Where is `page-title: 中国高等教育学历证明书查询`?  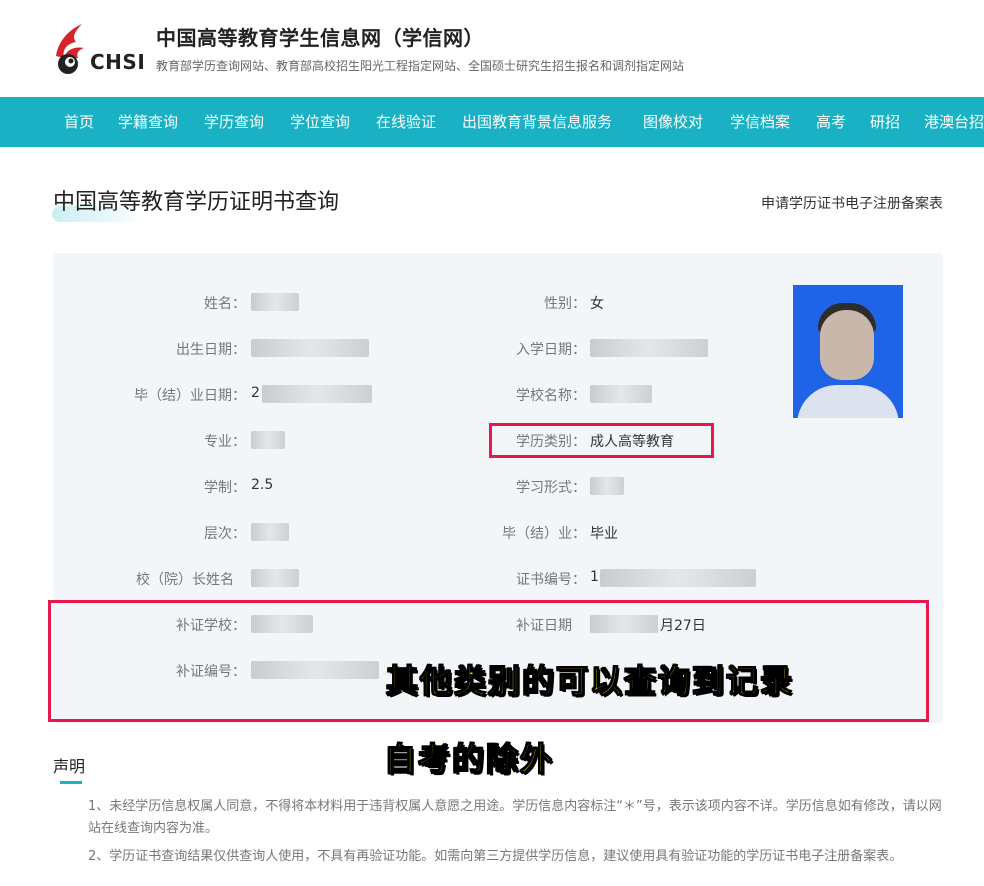
page-title: 中国高等教育学历证明书查询 is located at coordinates (196, 202).